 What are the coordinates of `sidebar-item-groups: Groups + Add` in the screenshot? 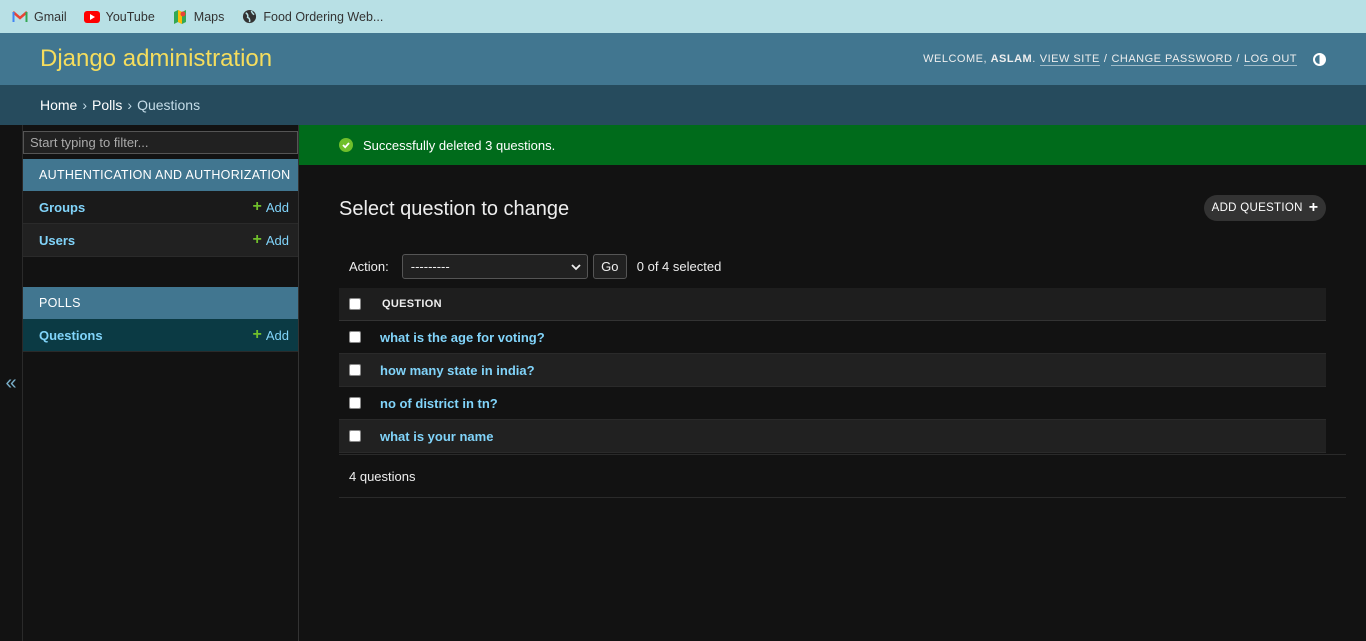 It's located at (160, 207).